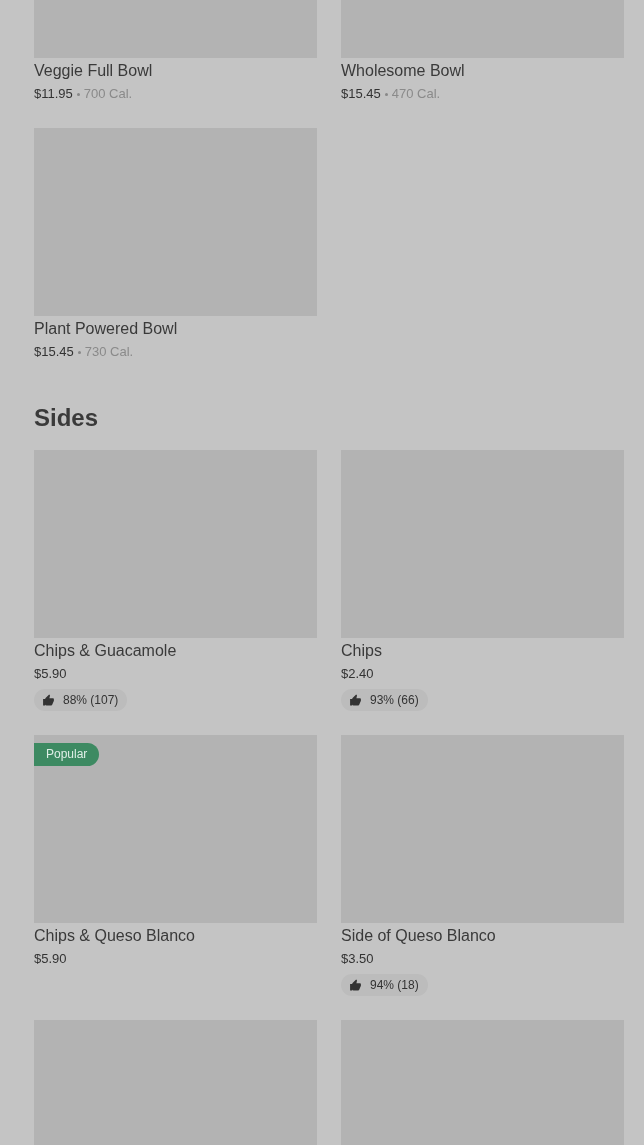 The width and height of the screenshot is (644, 1145). What do you see at coordinates (384, 700) in the screenshot?
I see `rating-pill: 93% (66)` at bounding box center [384, 700].